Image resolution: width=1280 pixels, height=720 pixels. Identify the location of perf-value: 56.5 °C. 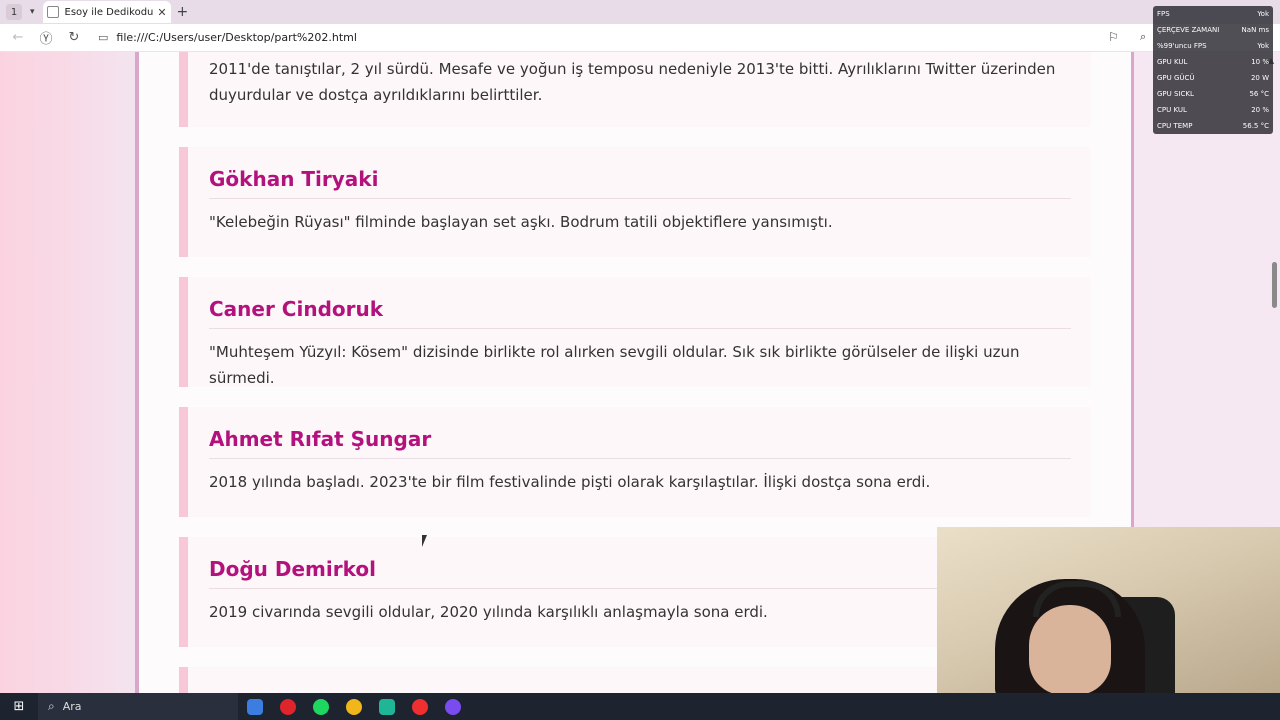
(1255, 126).